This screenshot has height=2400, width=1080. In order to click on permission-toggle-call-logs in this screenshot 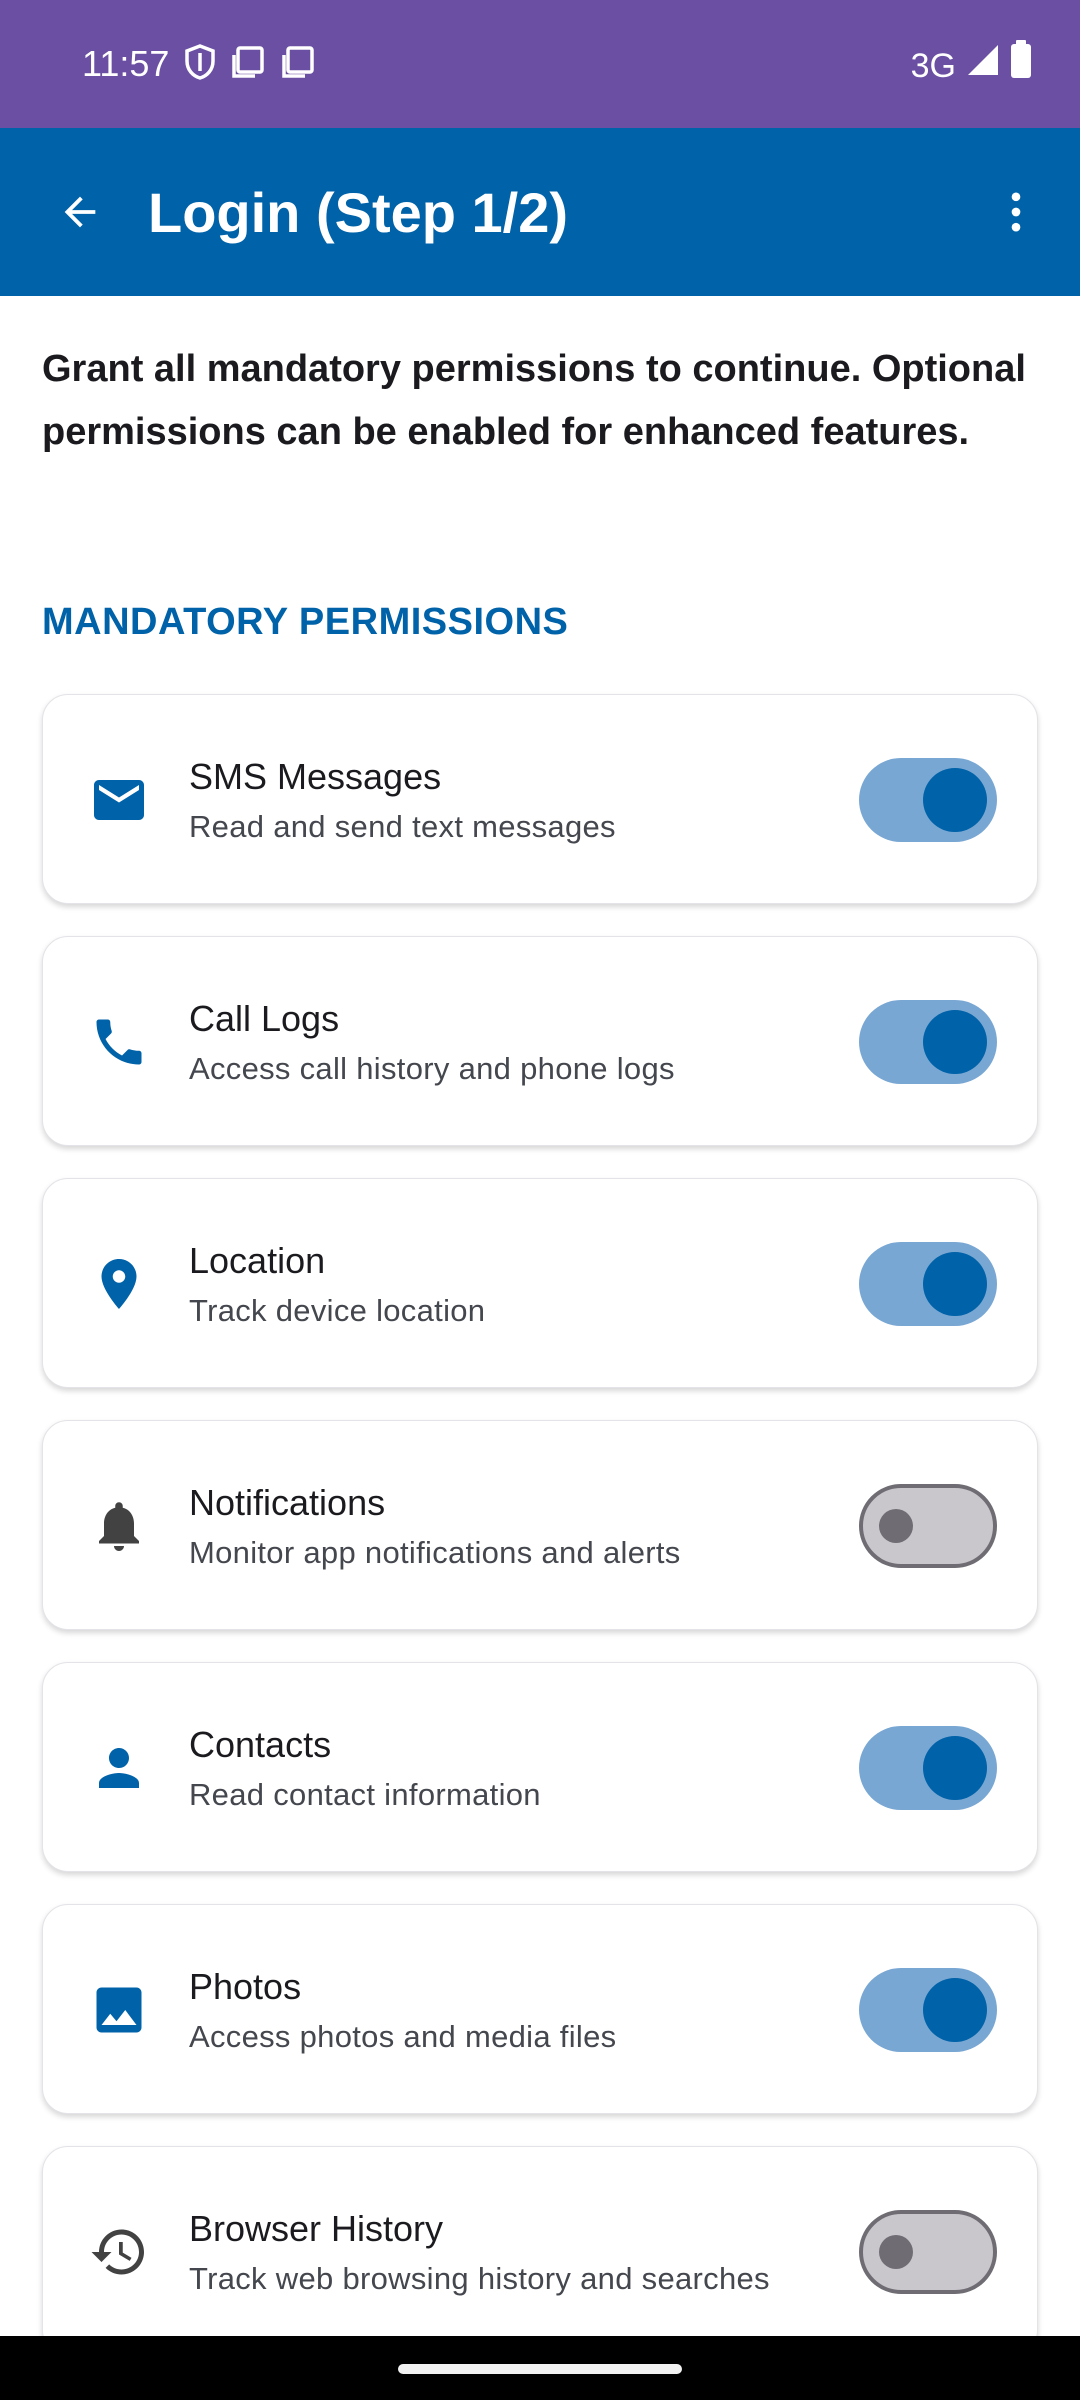, I will do `click(928, 1042)`.